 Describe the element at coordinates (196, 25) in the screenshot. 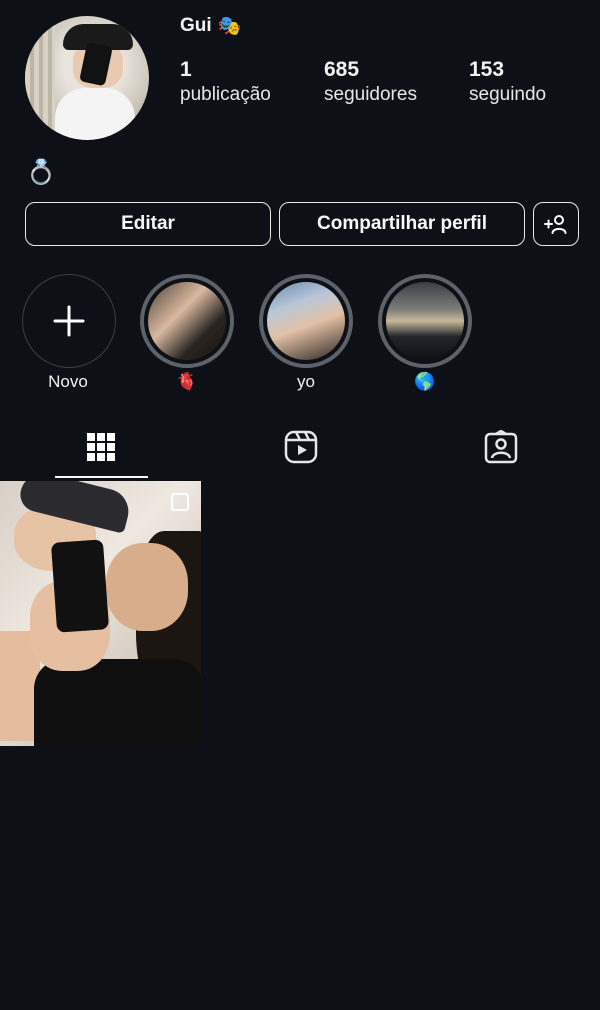

I see `username-text: Gui` at that location.